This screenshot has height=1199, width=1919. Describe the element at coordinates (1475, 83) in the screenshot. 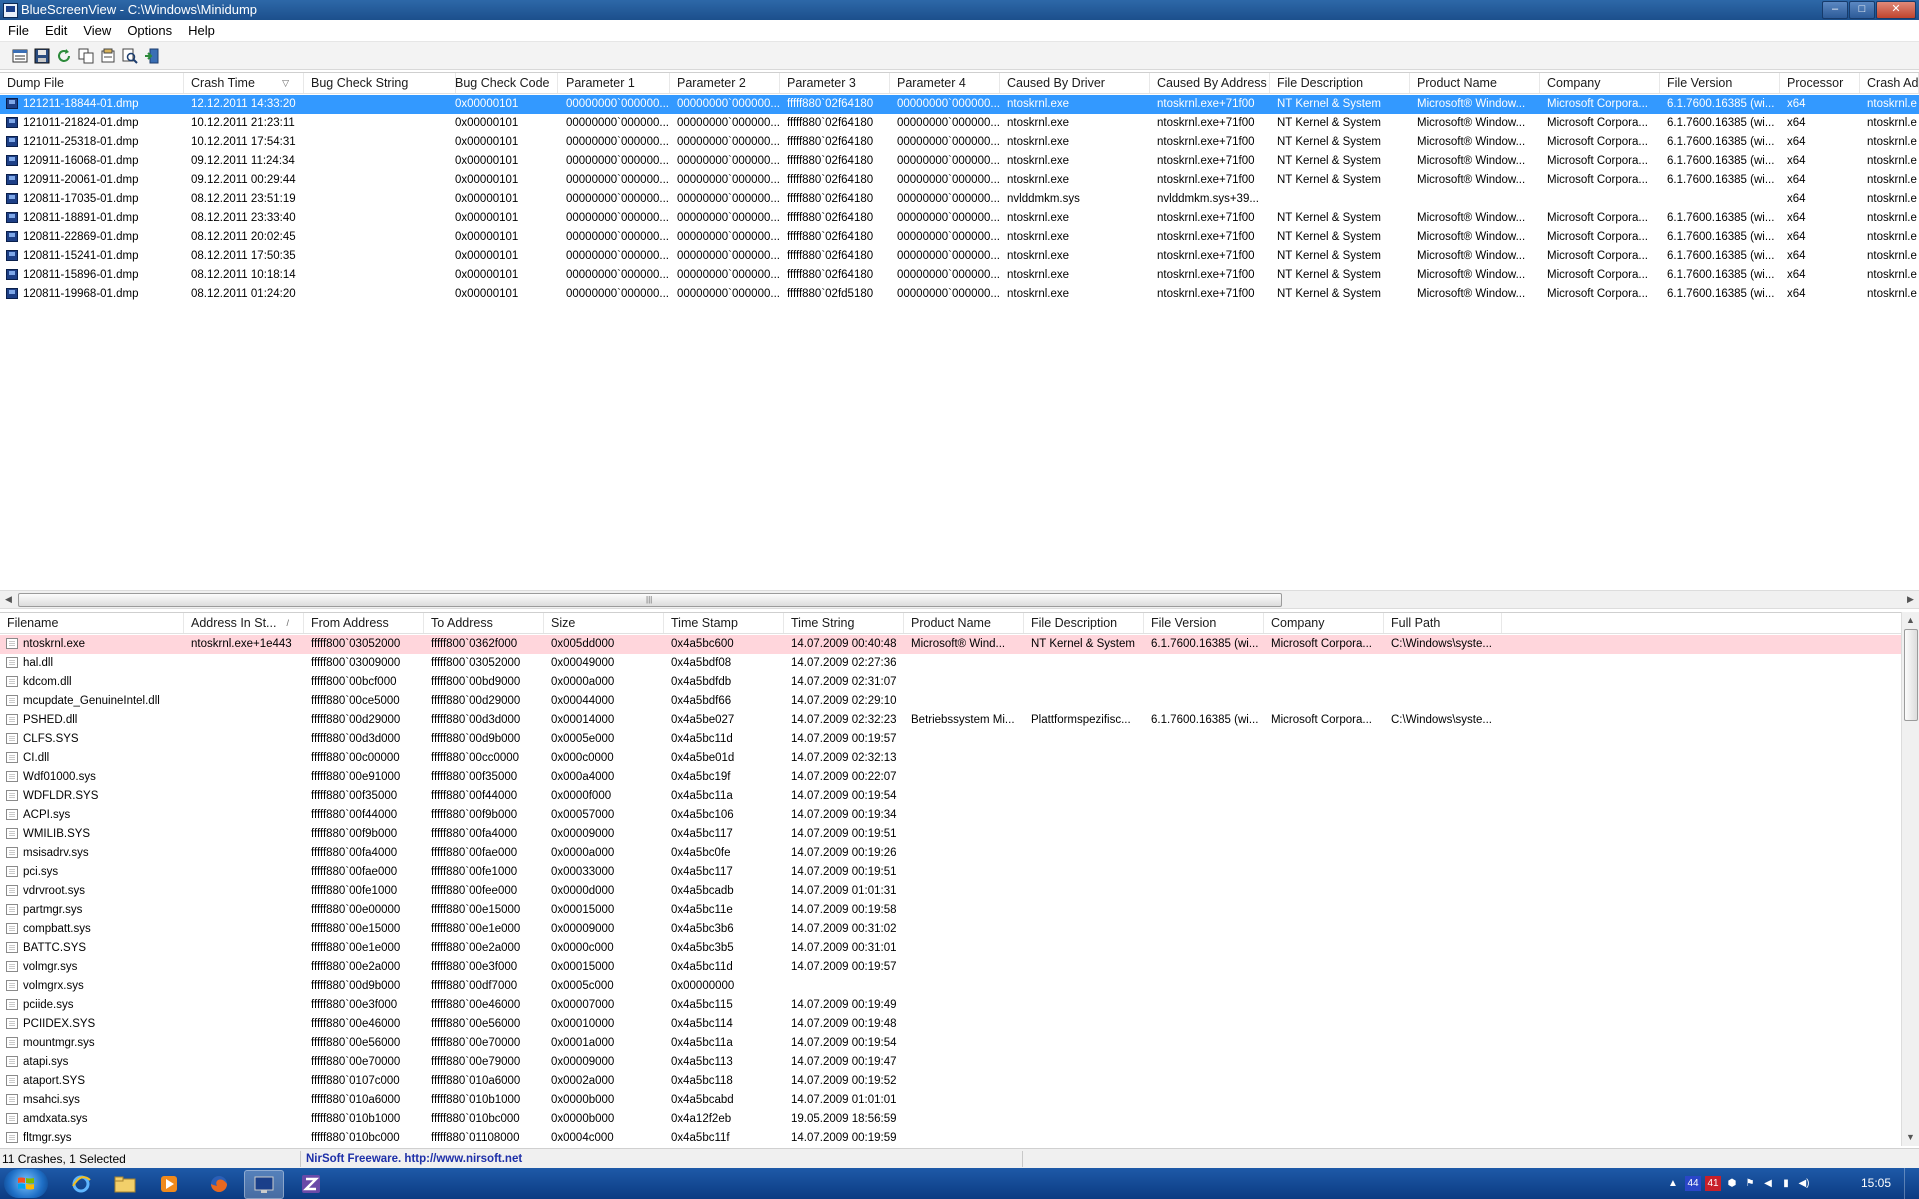

I see `crash-col-product-name: Product Name` at that location.